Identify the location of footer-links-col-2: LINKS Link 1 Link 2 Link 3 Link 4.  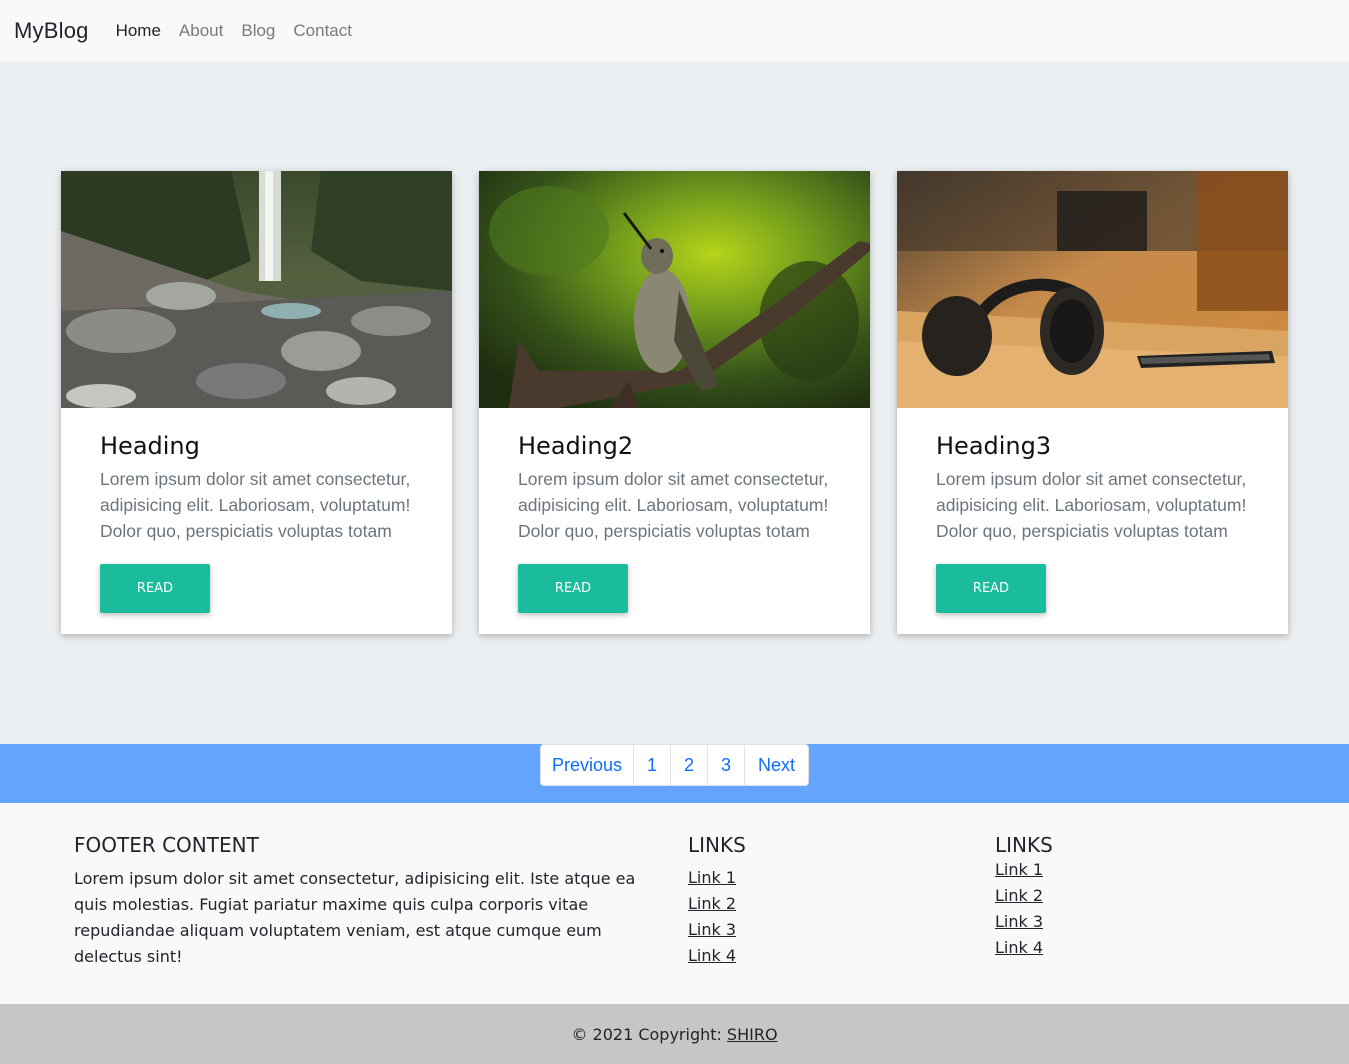
(1024, 897).